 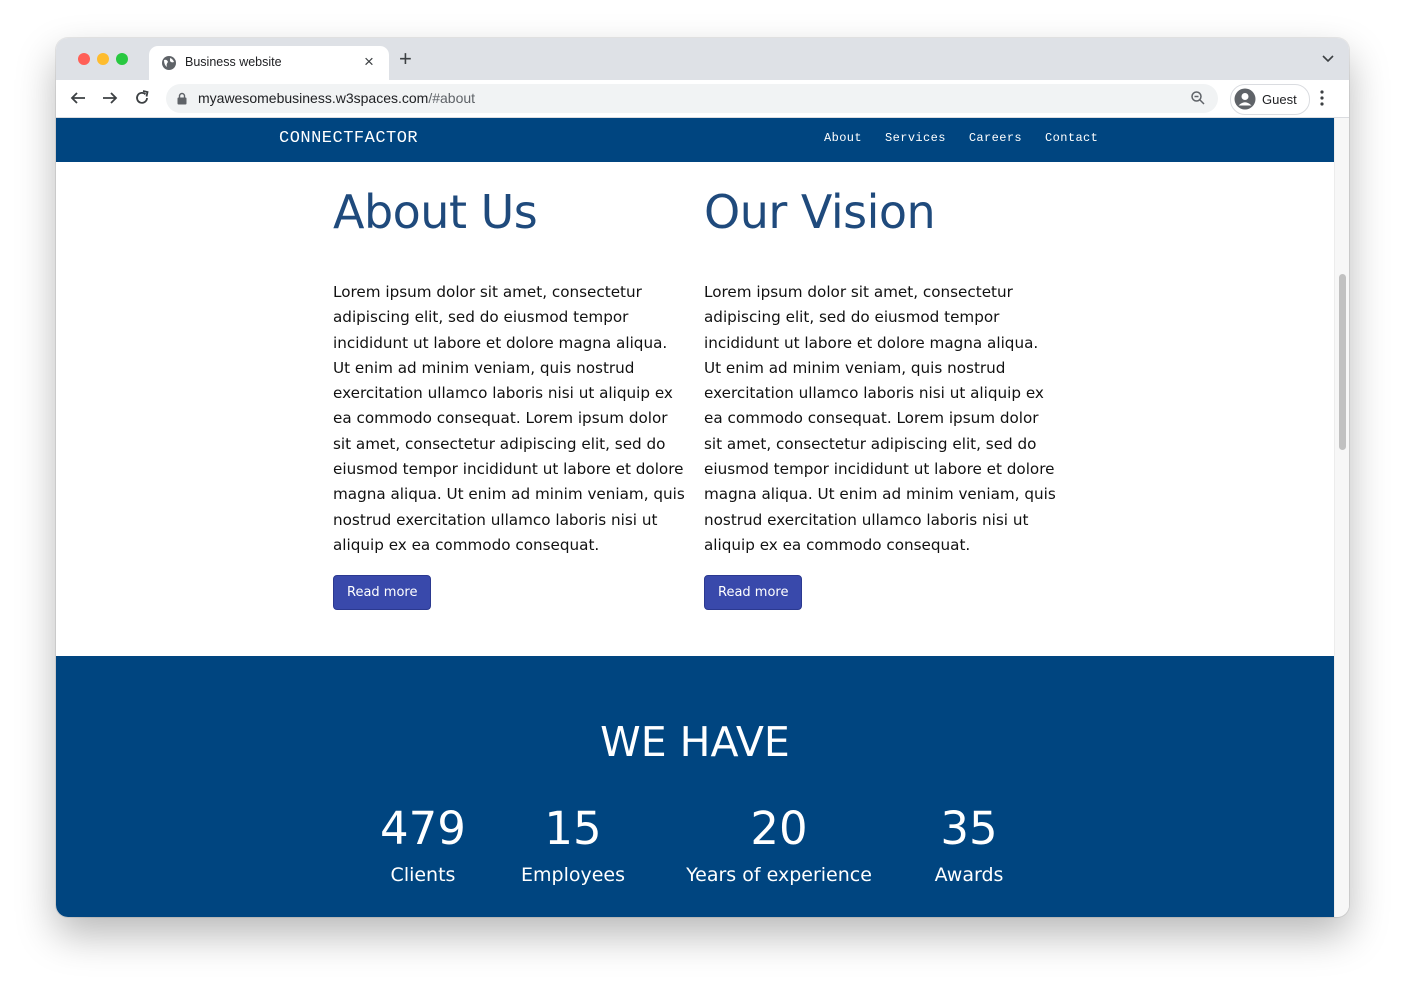 I want to click on forward-arrow-icon, so click(x=110, y=98).